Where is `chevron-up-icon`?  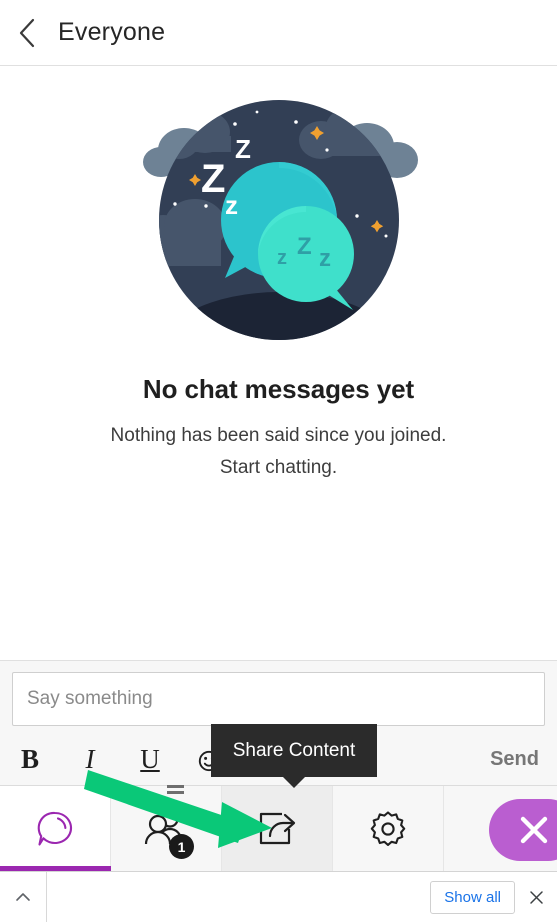 chevron-up-icon is located at coordinates (23, 897).